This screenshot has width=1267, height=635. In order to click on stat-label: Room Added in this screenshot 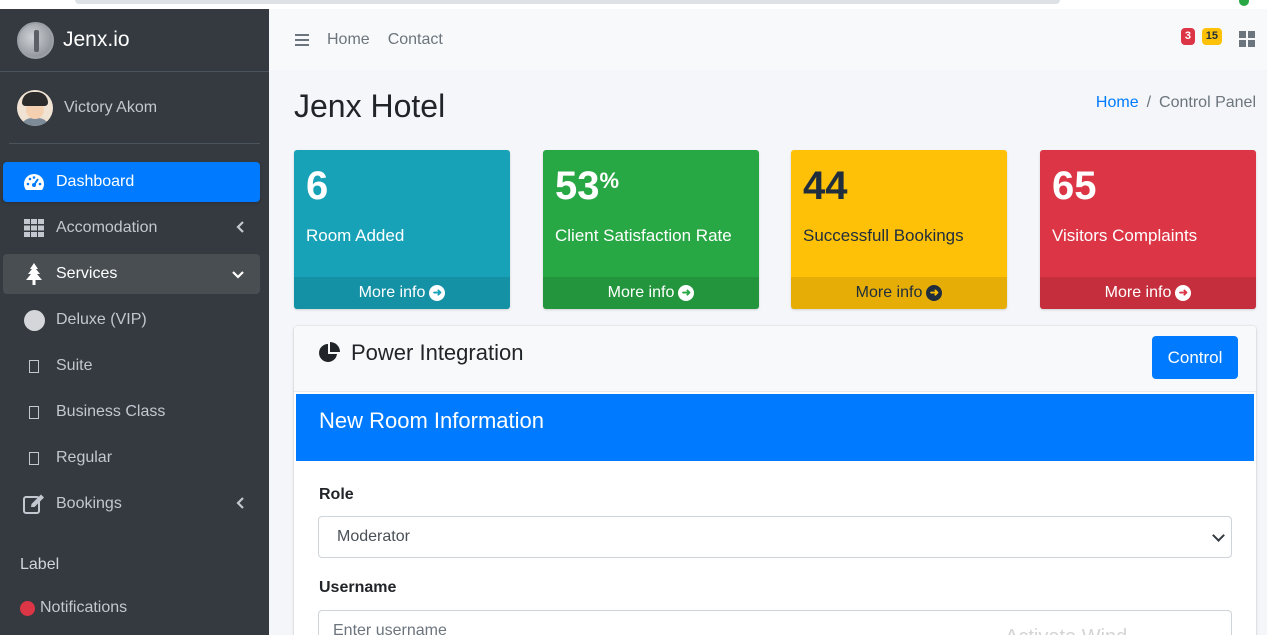, I will do `click(355, 235)`.